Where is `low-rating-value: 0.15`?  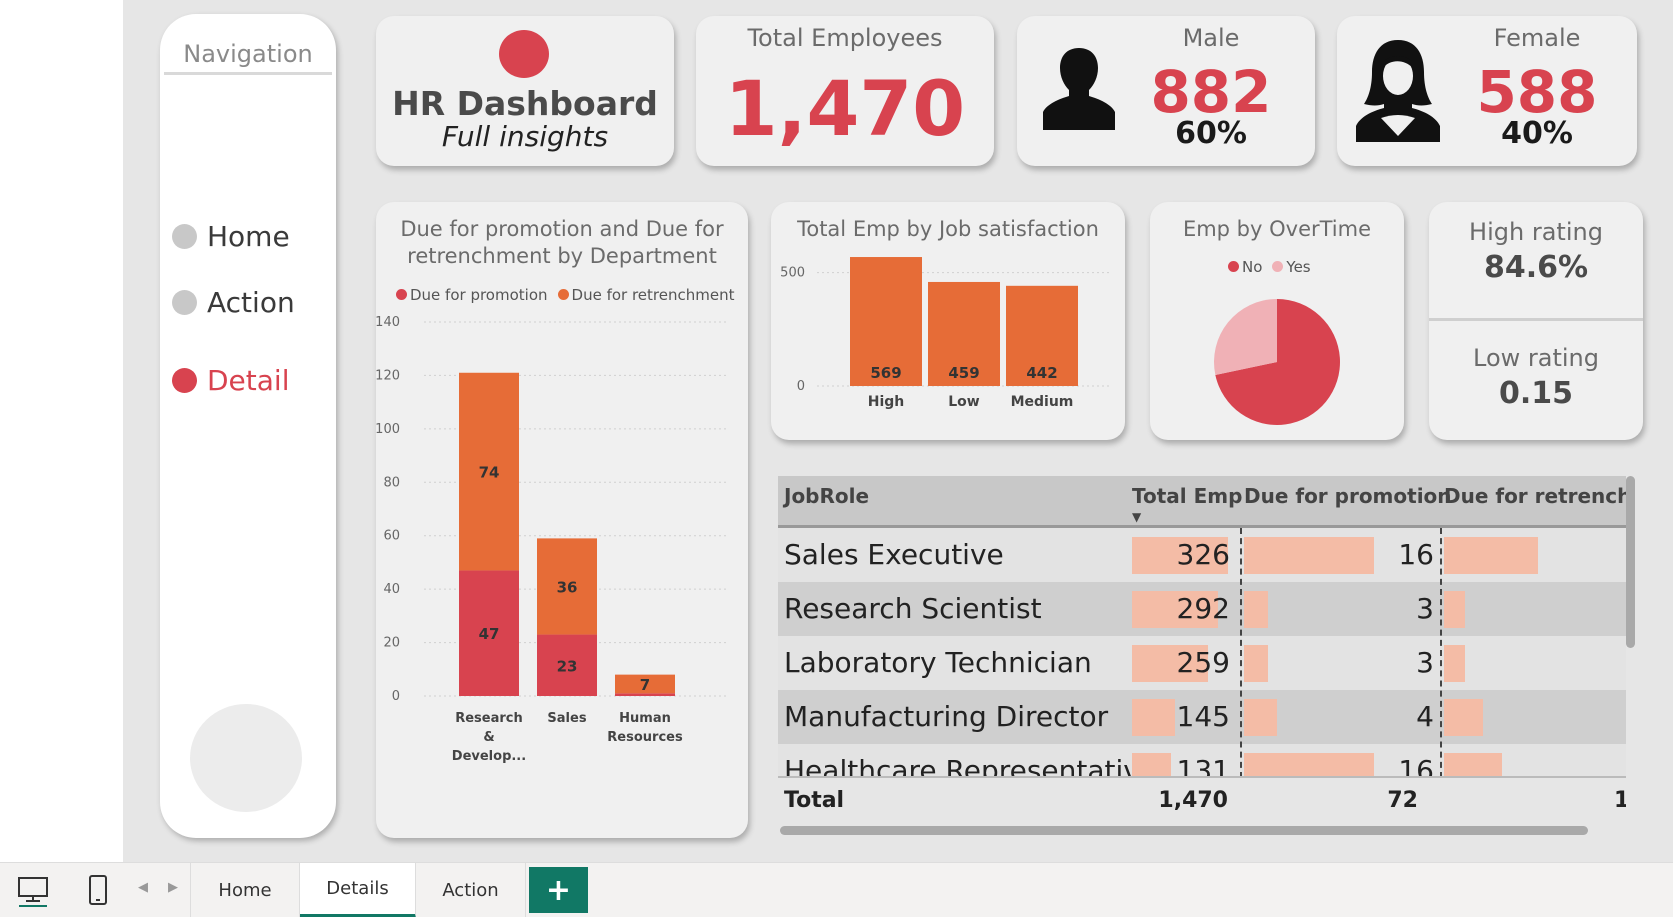 low-rating-value: 0.15 is located at coordinates (1536, 393).